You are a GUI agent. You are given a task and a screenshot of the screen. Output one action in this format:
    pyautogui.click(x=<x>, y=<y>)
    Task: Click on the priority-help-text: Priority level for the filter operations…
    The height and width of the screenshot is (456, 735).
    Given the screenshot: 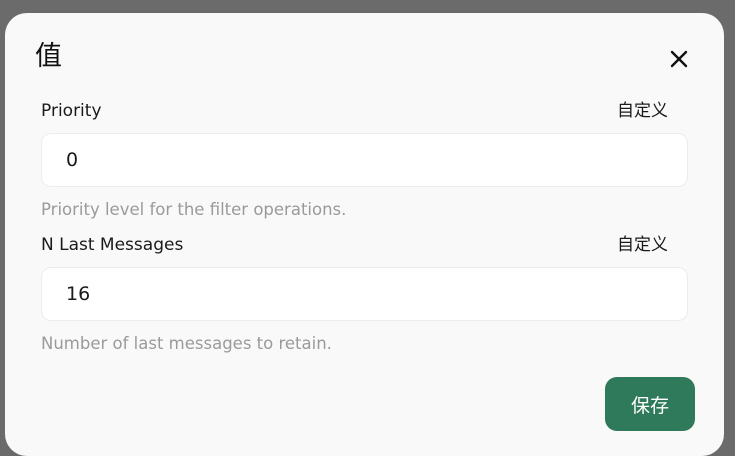 What is the action you would take?
    pyautogui.click(x=194, y=209)
    